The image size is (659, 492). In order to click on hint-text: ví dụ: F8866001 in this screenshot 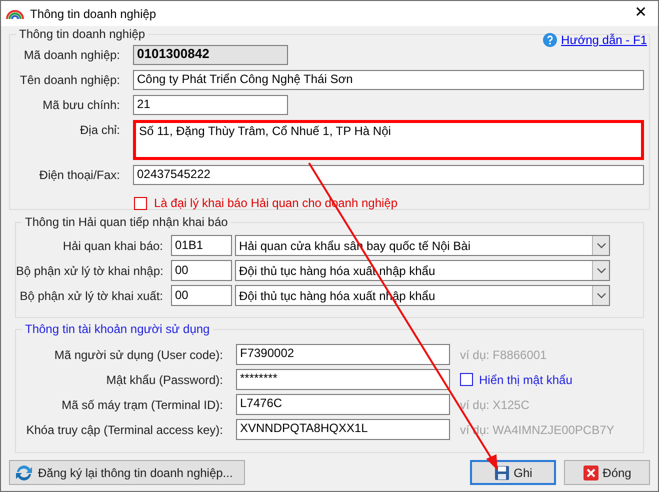, I will do `click(503, 355)`.